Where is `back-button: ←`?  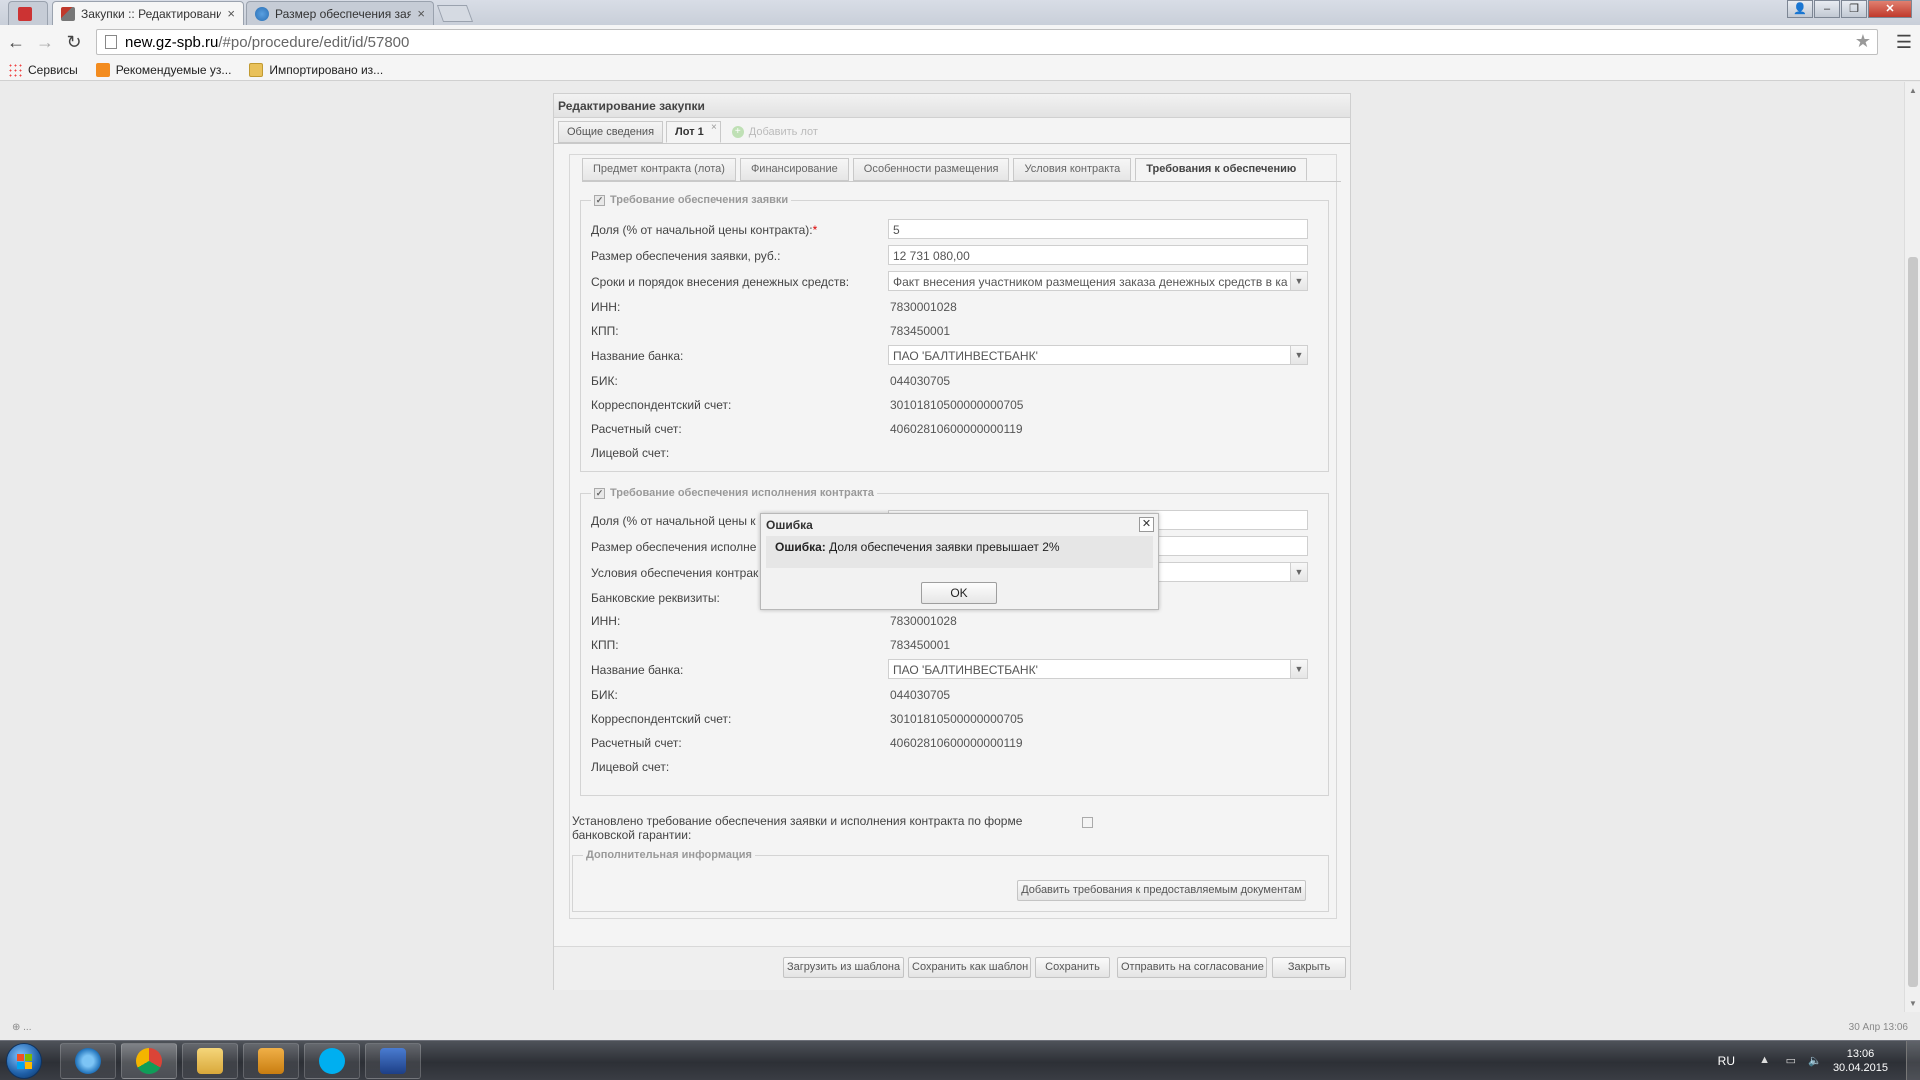
back-button: ← is located at coordinates (16, 42).